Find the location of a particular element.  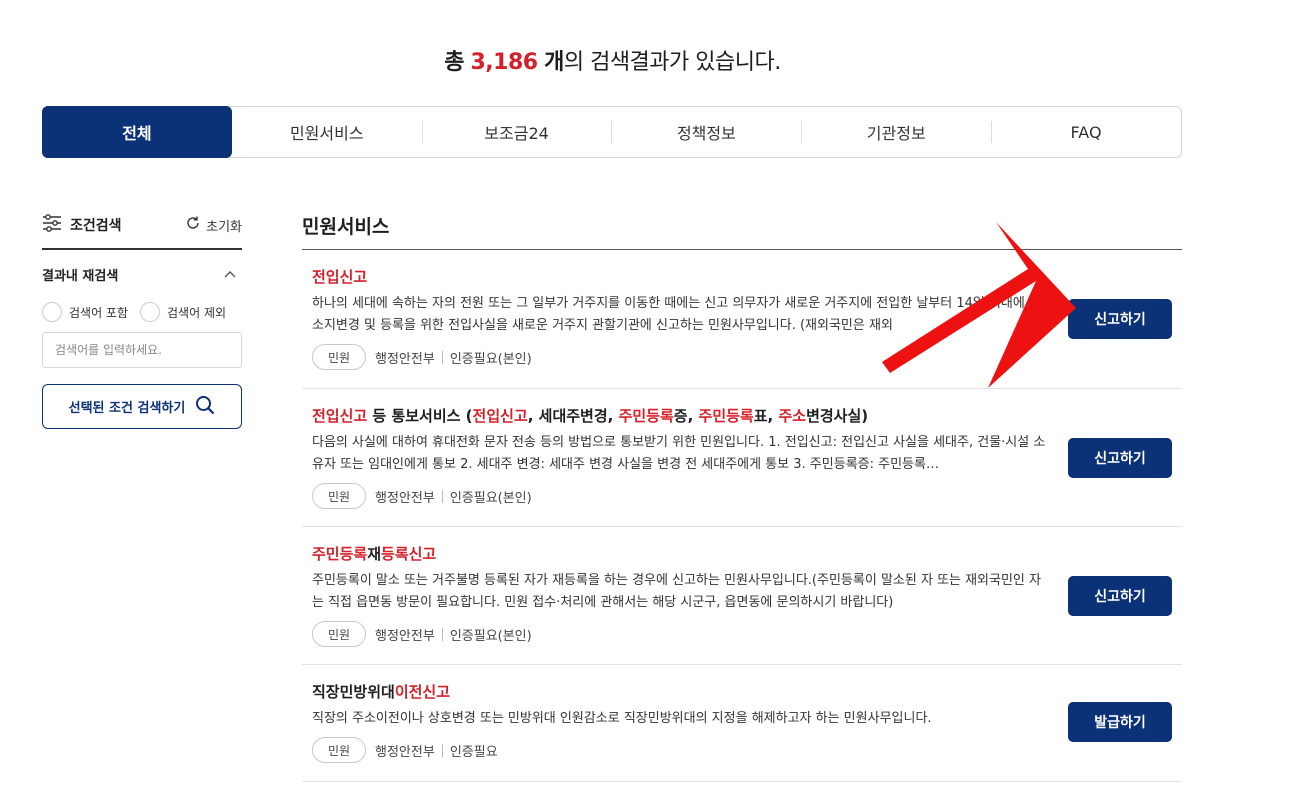

search-icon is located at coordinates (205, 407).